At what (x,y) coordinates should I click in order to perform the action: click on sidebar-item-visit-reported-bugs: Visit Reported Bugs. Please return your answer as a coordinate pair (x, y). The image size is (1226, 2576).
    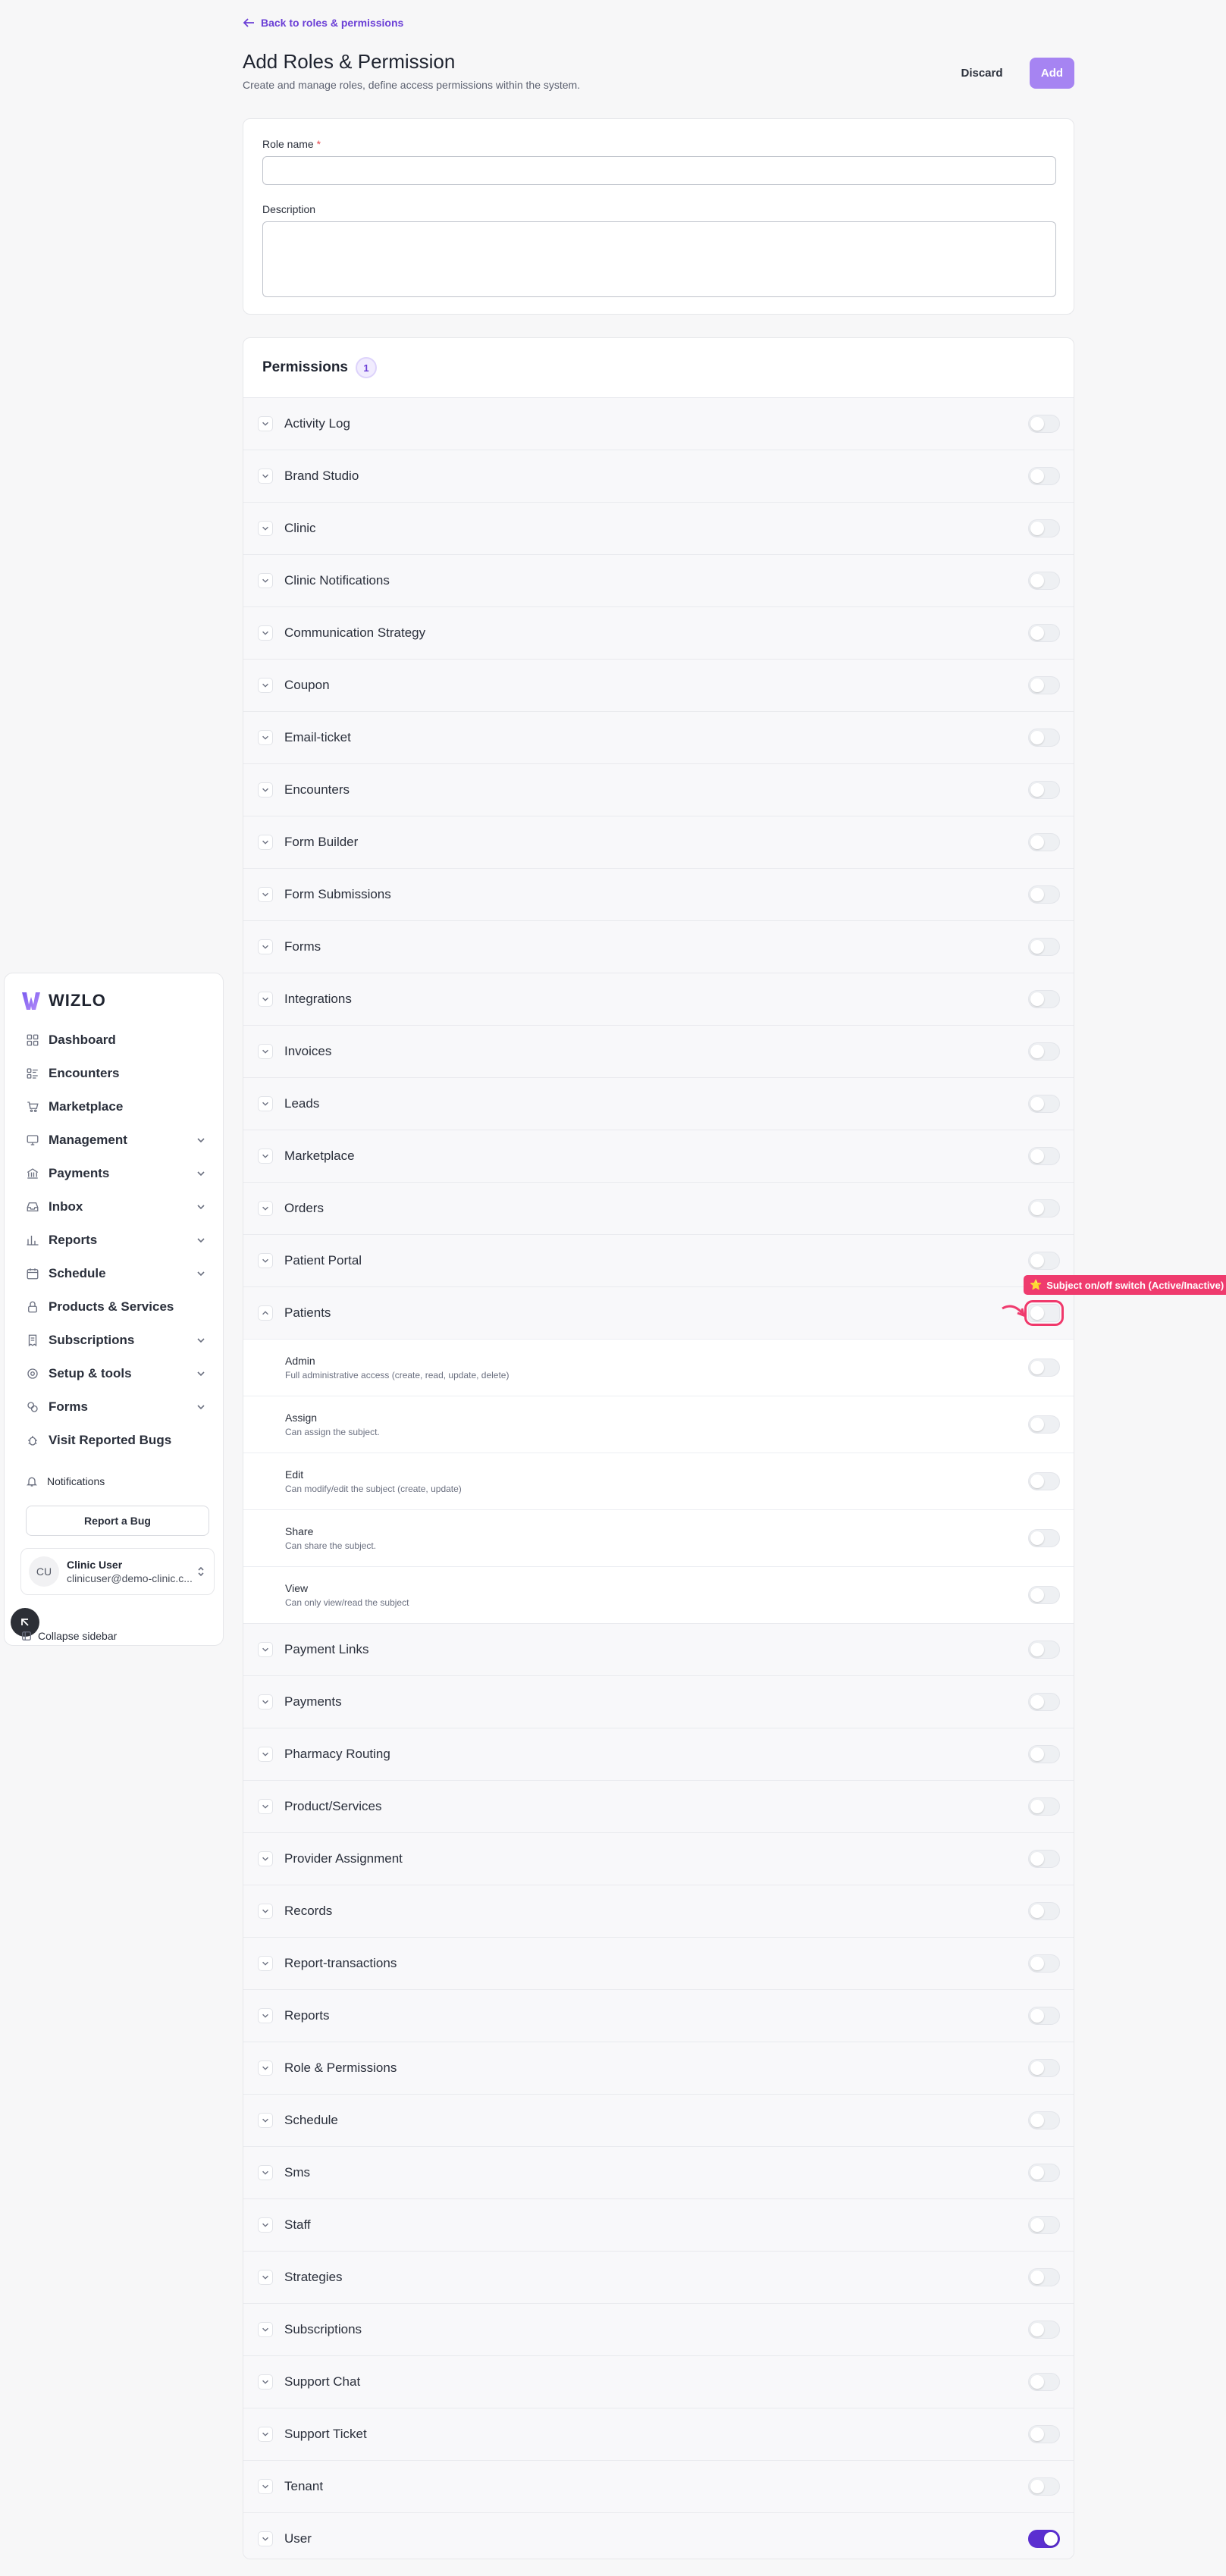
    Looking at the image, I should click on (114, 1440).